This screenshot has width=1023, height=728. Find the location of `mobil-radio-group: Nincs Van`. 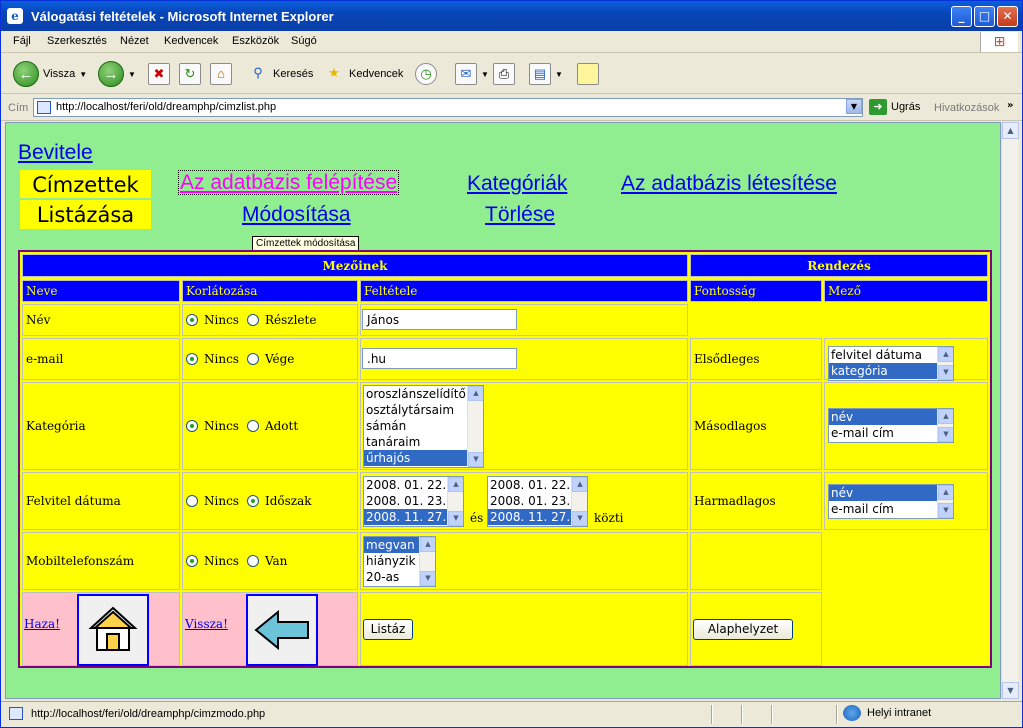

mobil-radio-group: Nincs Van is located at coordinates (270, 561).